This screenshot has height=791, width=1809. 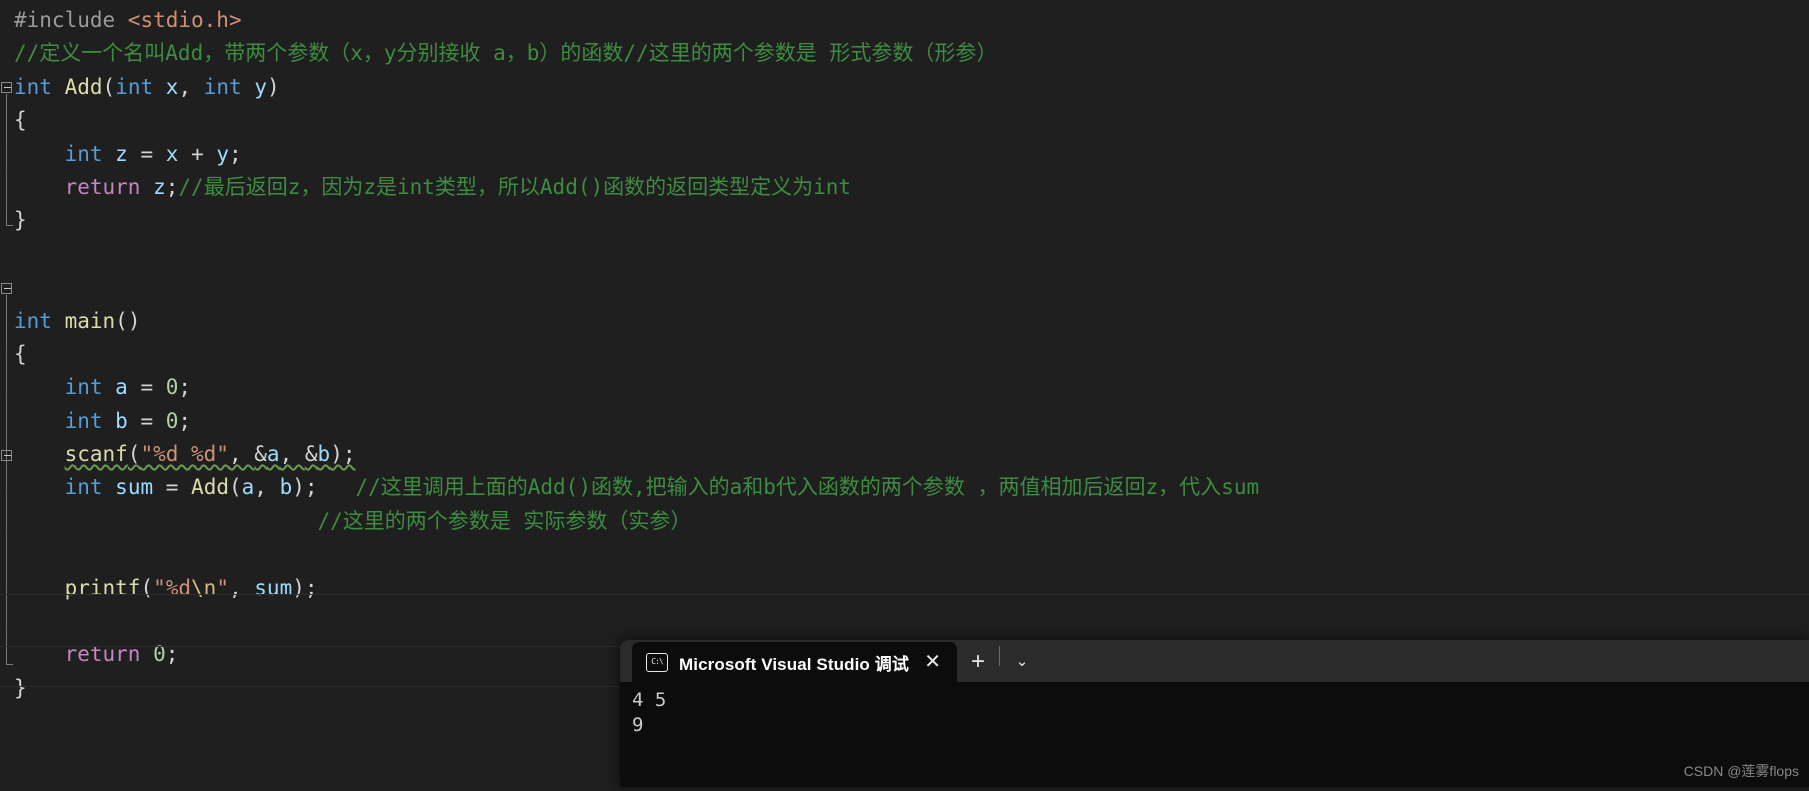 What do you see at coordinates (904, 20) in the screenshot?
I see `code-line: #include <stdio.h>` at bounding box center [904, 20].